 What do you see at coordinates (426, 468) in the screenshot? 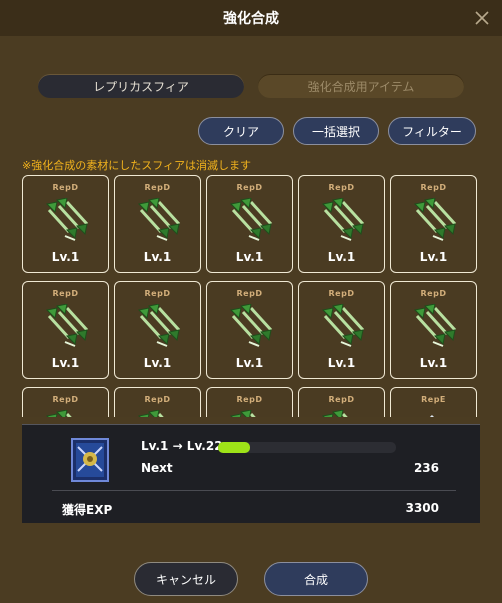
I see `next-value: 236` at bounding box center [426, 468].